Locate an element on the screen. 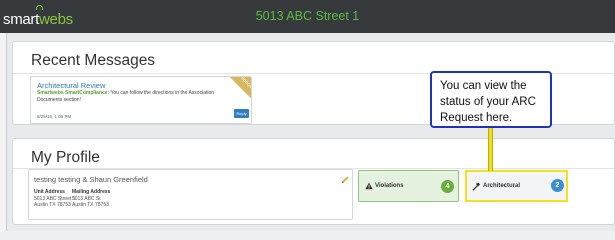 The image size is (615, 240). unit-address-line2: Austin TX 78753 is located at coordinates (52, 205).